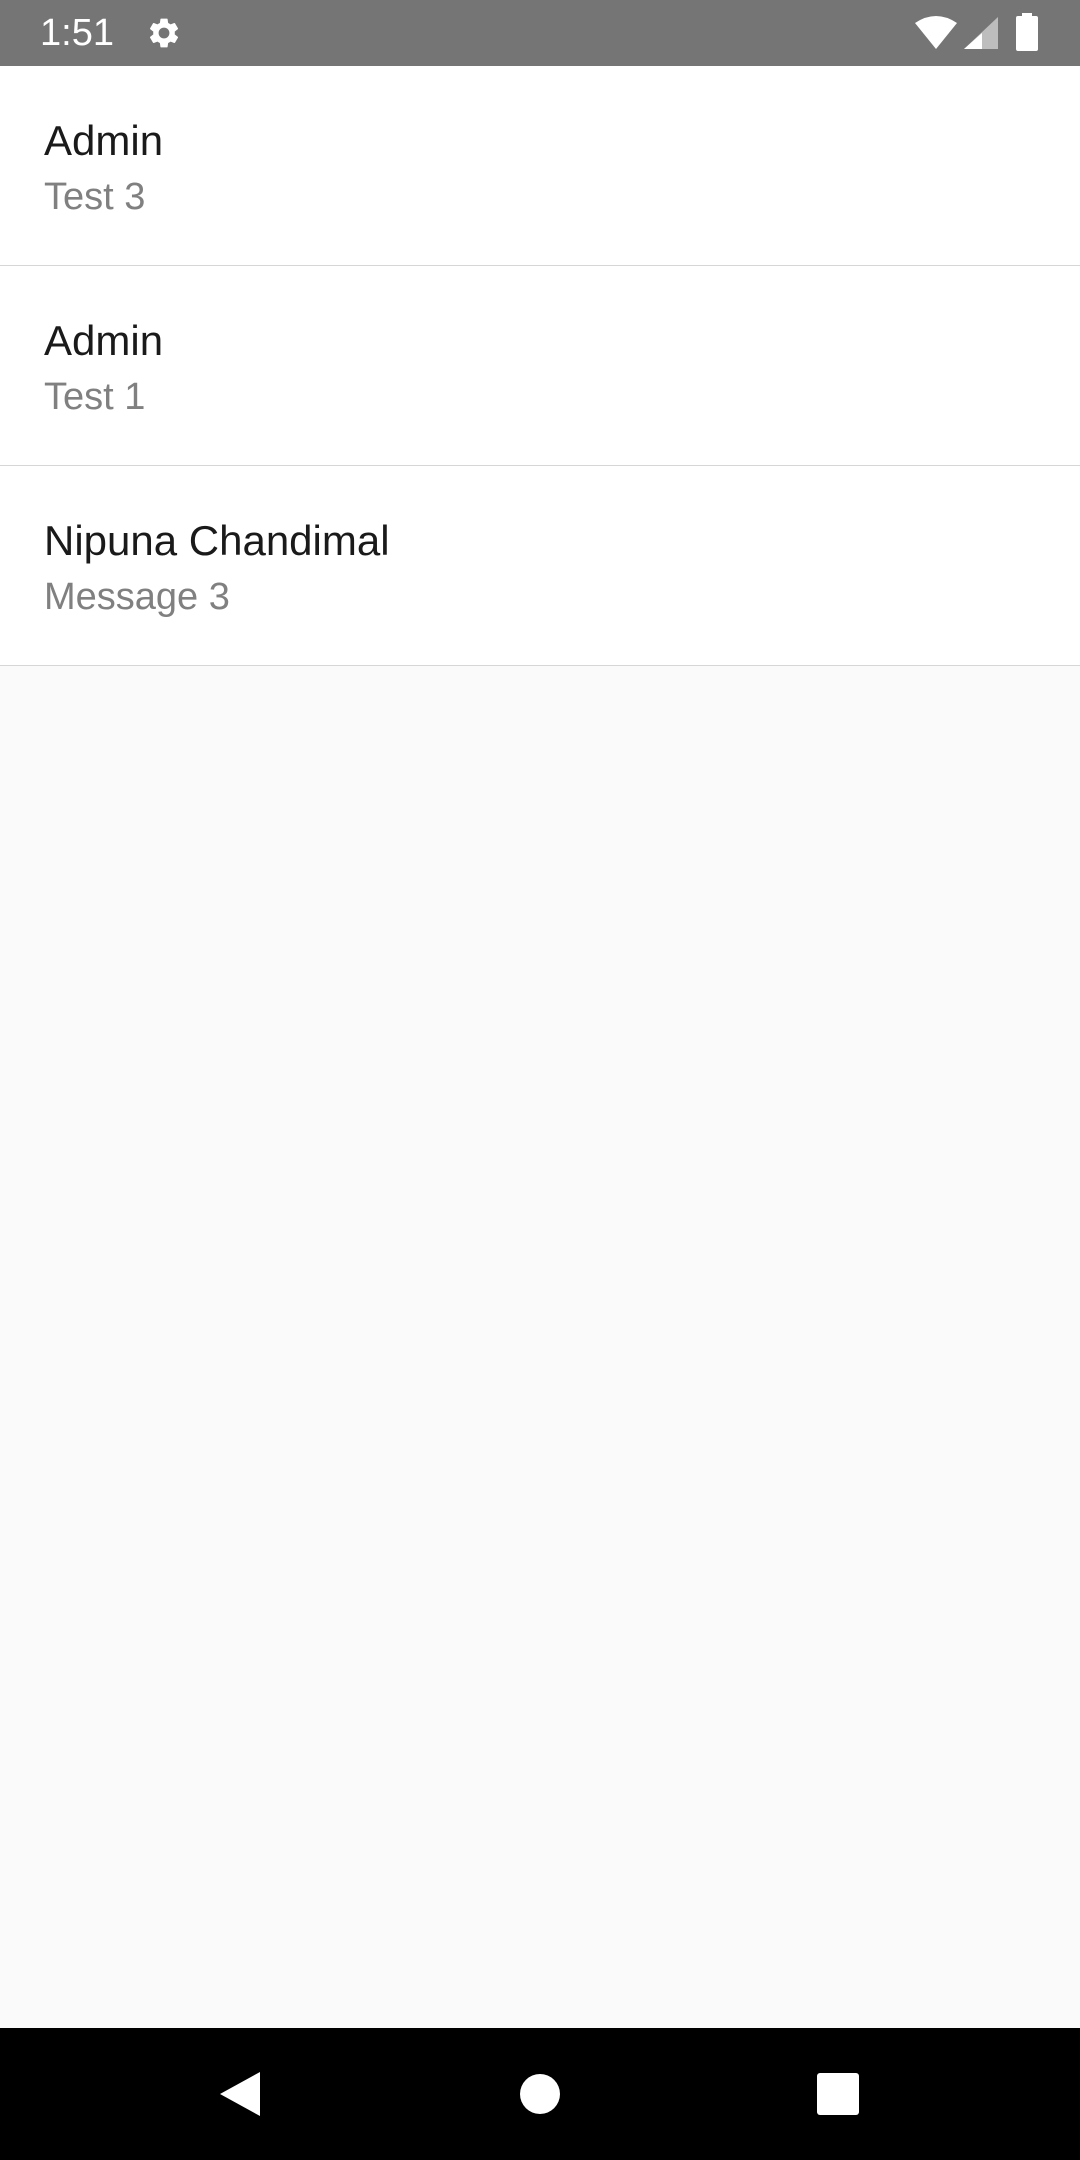 This screenshot has height=2160, width=1080. What do you see at coordinates (217, 540) in the screenshot?
I see `message-sender: Nipuna Chandimal` at bounding box center [217, 540].